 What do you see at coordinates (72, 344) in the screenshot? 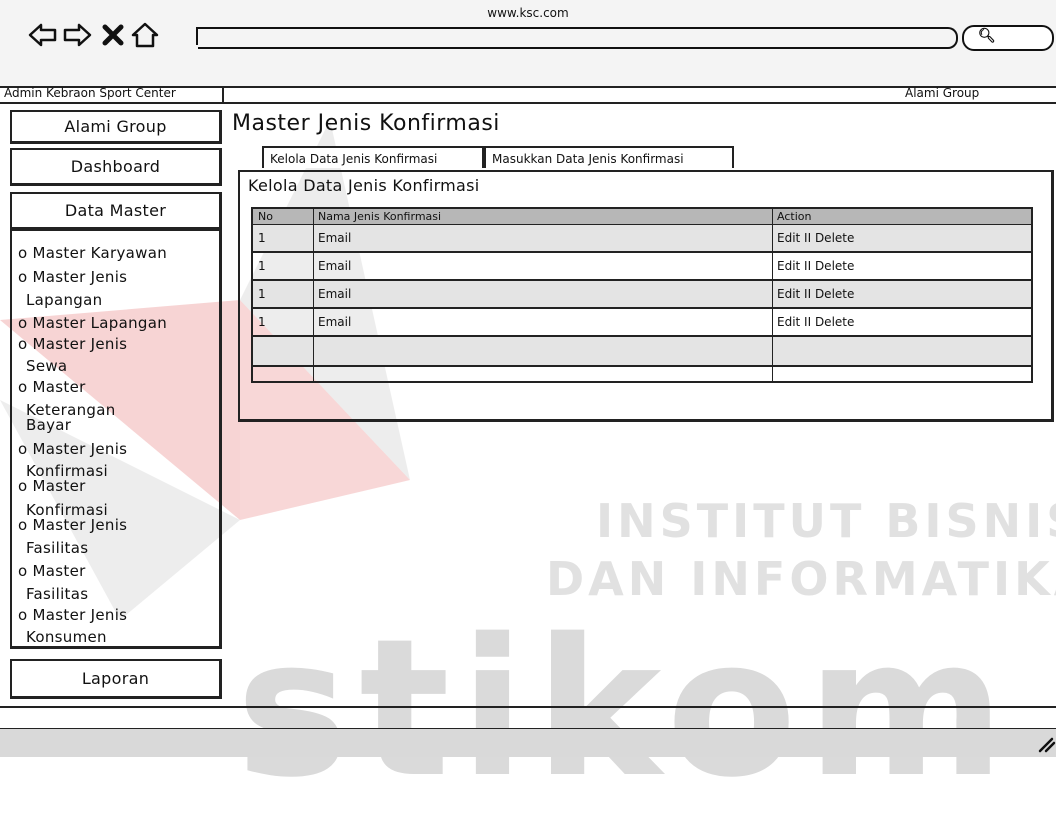
I see `sidebar-item-master-jenis-sewa: o Master Jenis` at bounding box center [72, 344].